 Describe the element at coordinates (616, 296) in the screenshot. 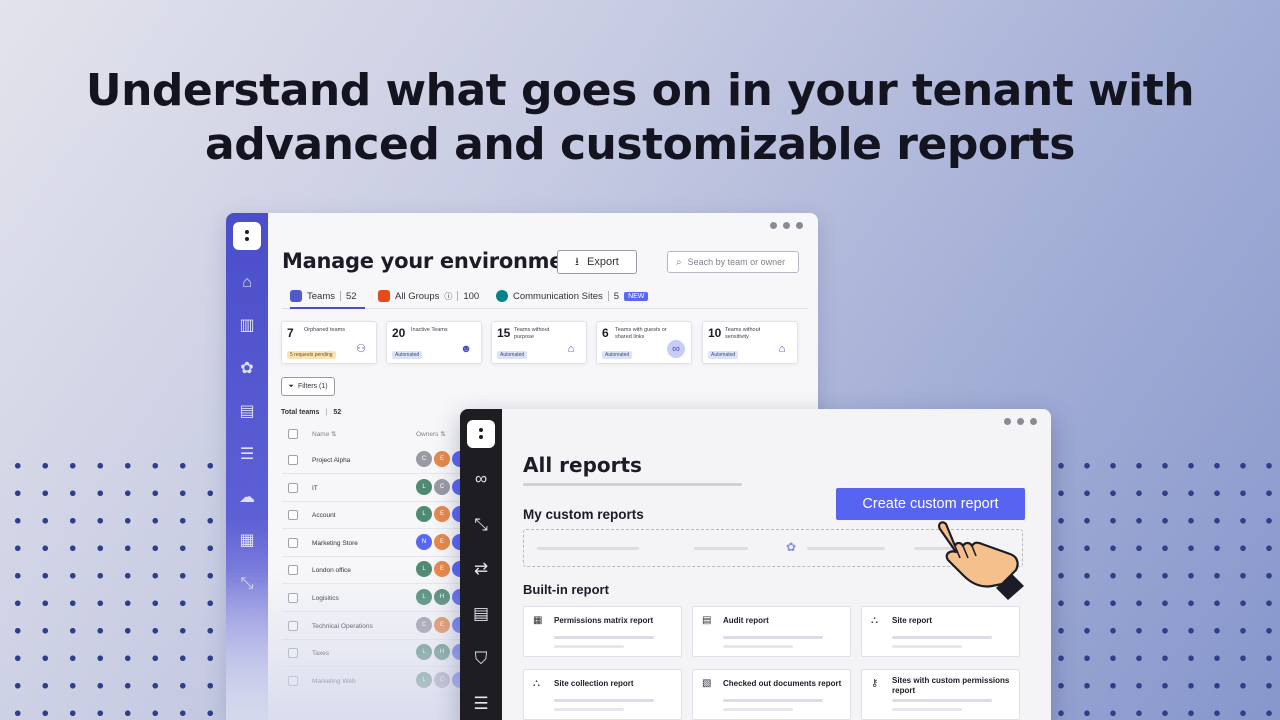

I see `tab-count: 5` at that location.